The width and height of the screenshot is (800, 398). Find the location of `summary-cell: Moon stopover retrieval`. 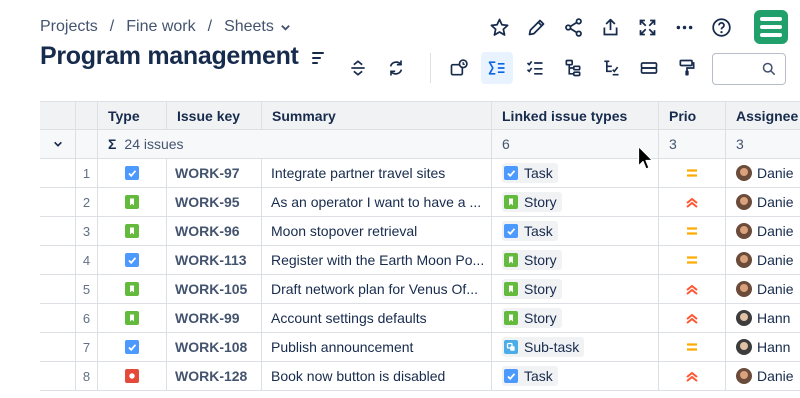

summary-cell: Moon stopover retrieval is located at coordinates (377, 231).